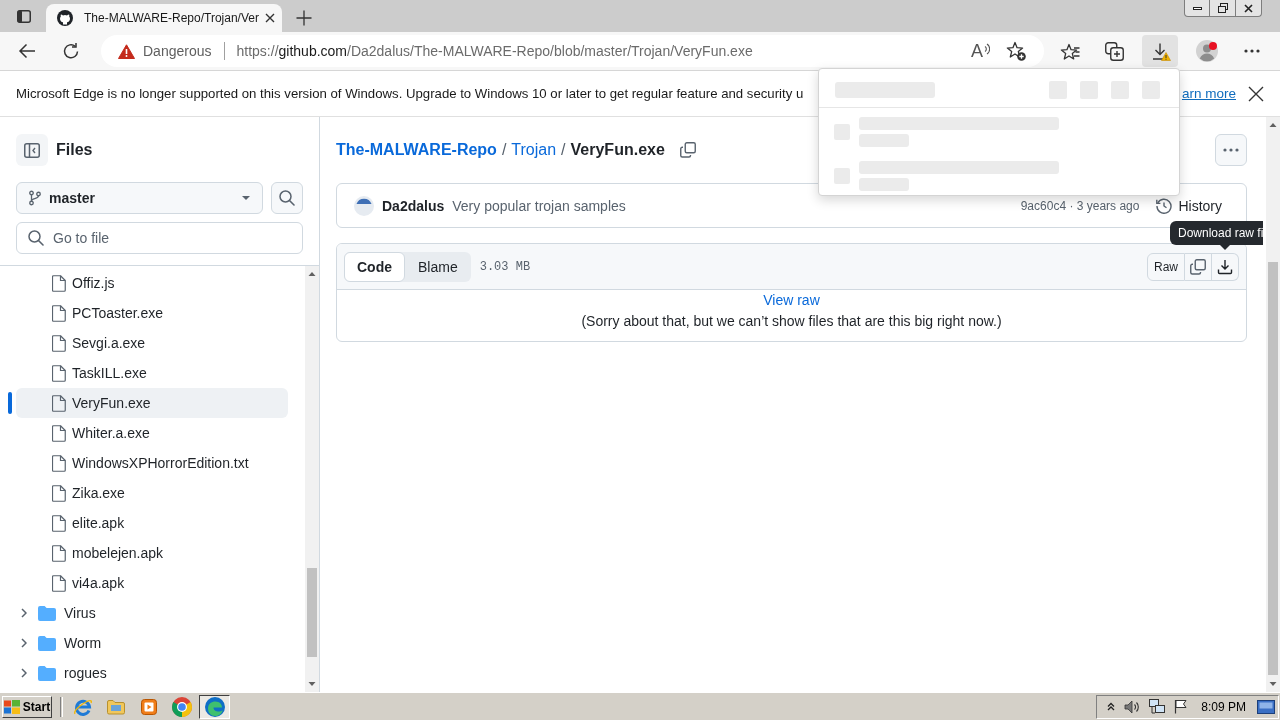  I want to click on branch-select: master, so click(139, 198).